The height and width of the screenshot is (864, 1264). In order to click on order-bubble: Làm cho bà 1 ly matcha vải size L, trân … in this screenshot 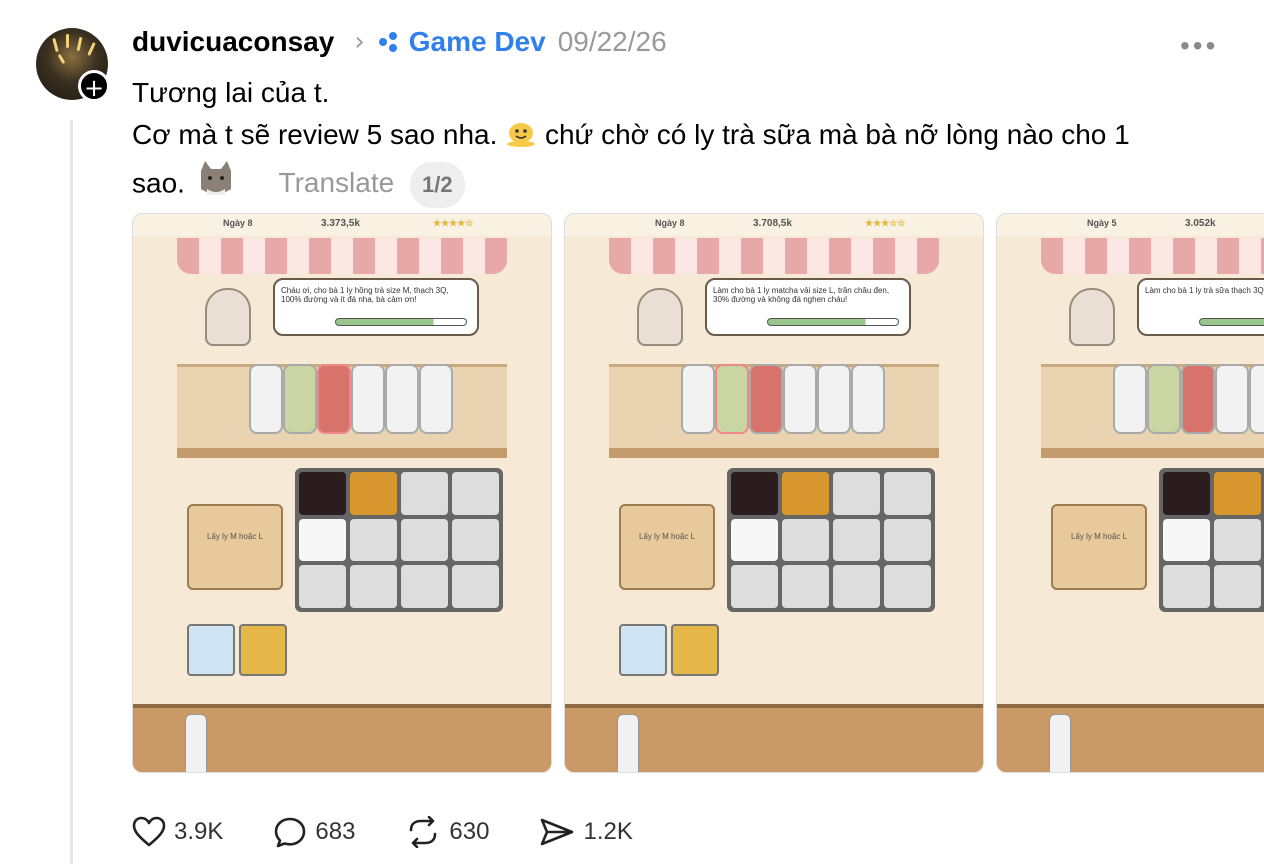, I will do `click(808, 307)`.